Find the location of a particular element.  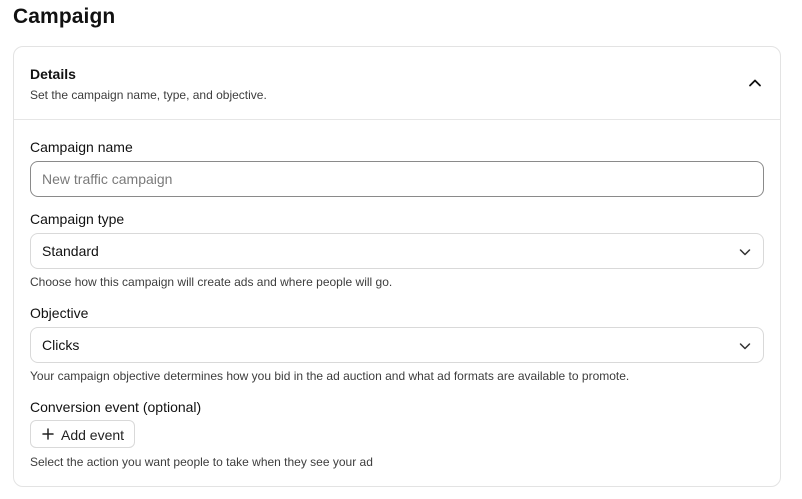

campaign-type-select: Standard is located at coordinates (397, 251).